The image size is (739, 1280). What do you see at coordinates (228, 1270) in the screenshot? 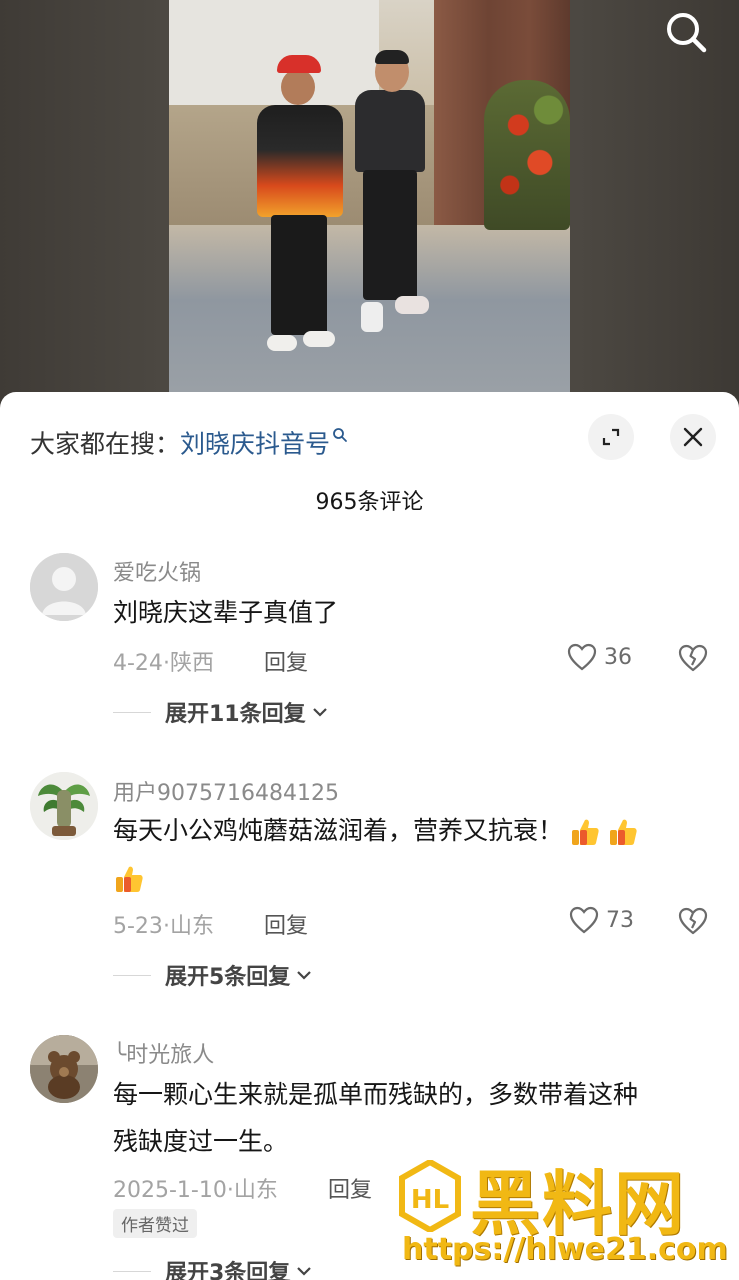
I see `expand-replies-label: 展开3条回复` at bounding box center [228, 1270].